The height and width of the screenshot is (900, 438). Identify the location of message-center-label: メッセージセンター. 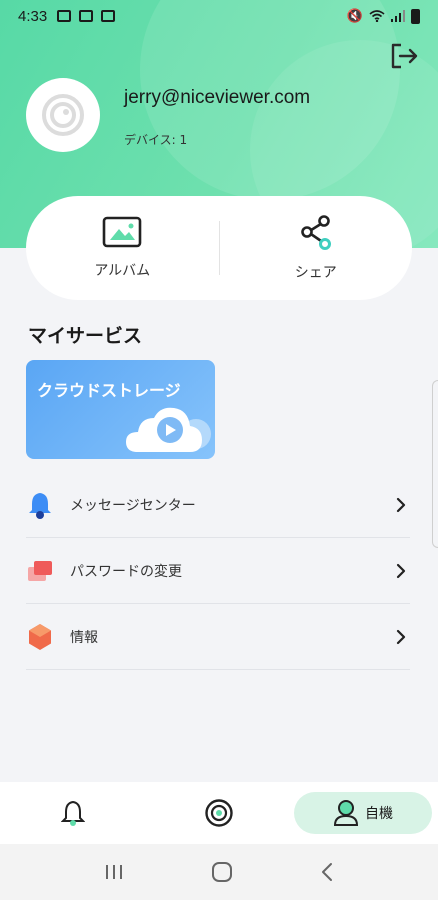
(133, 505).